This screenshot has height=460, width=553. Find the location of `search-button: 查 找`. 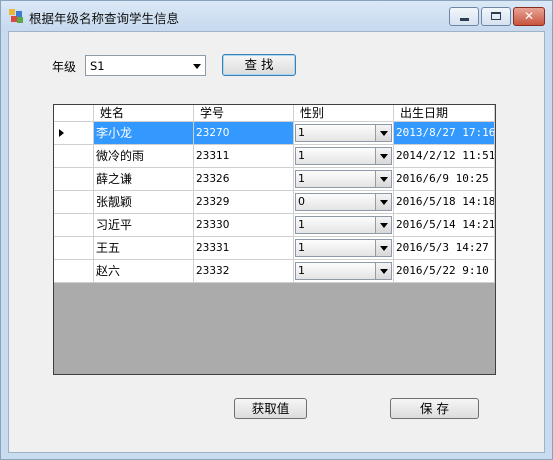

search-button: 查 找 is located at coordinates (259, 65).